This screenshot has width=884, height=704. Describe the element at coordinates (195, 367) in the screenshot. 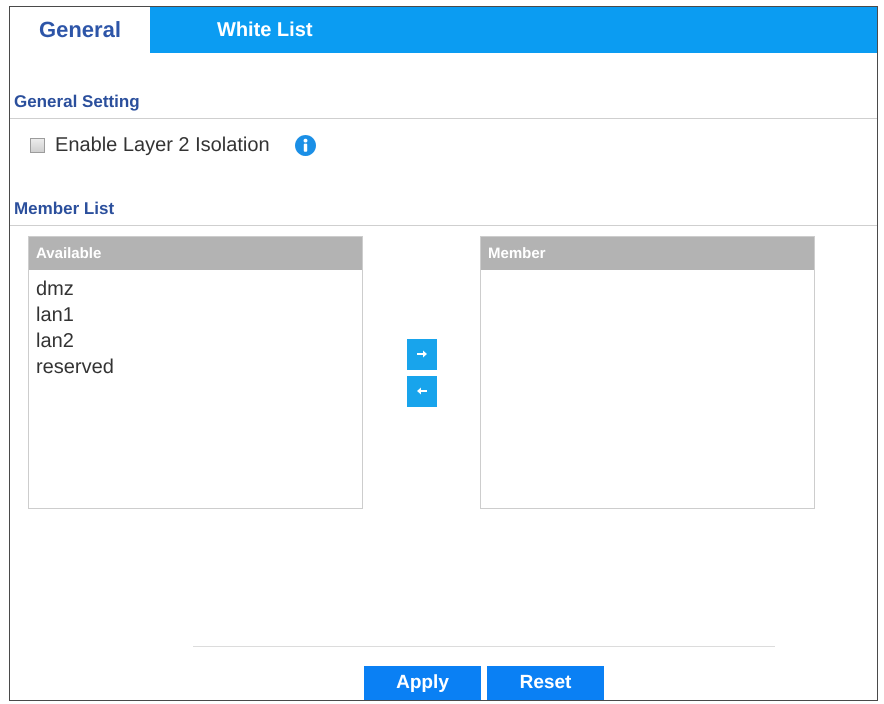

I see `list-item: reserved` at that location.